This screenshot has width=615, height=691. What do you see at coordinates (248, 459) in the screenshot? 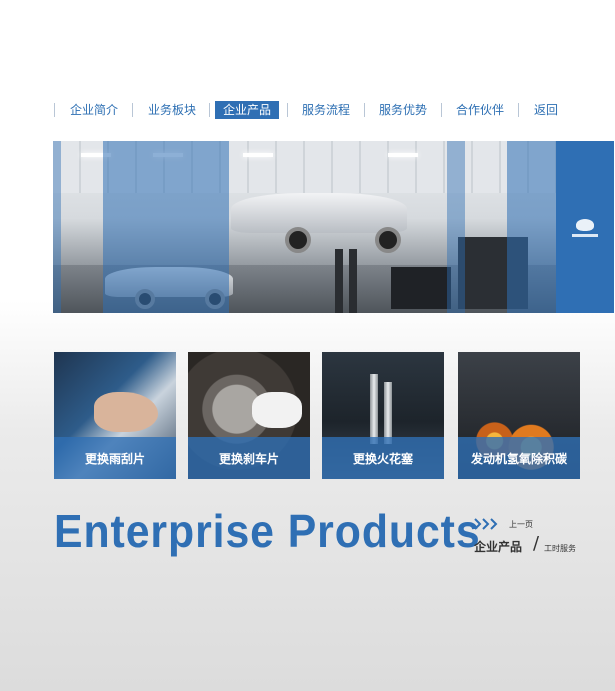
I see `product-label: 更换刹车片` at bounding box center [248, 459].